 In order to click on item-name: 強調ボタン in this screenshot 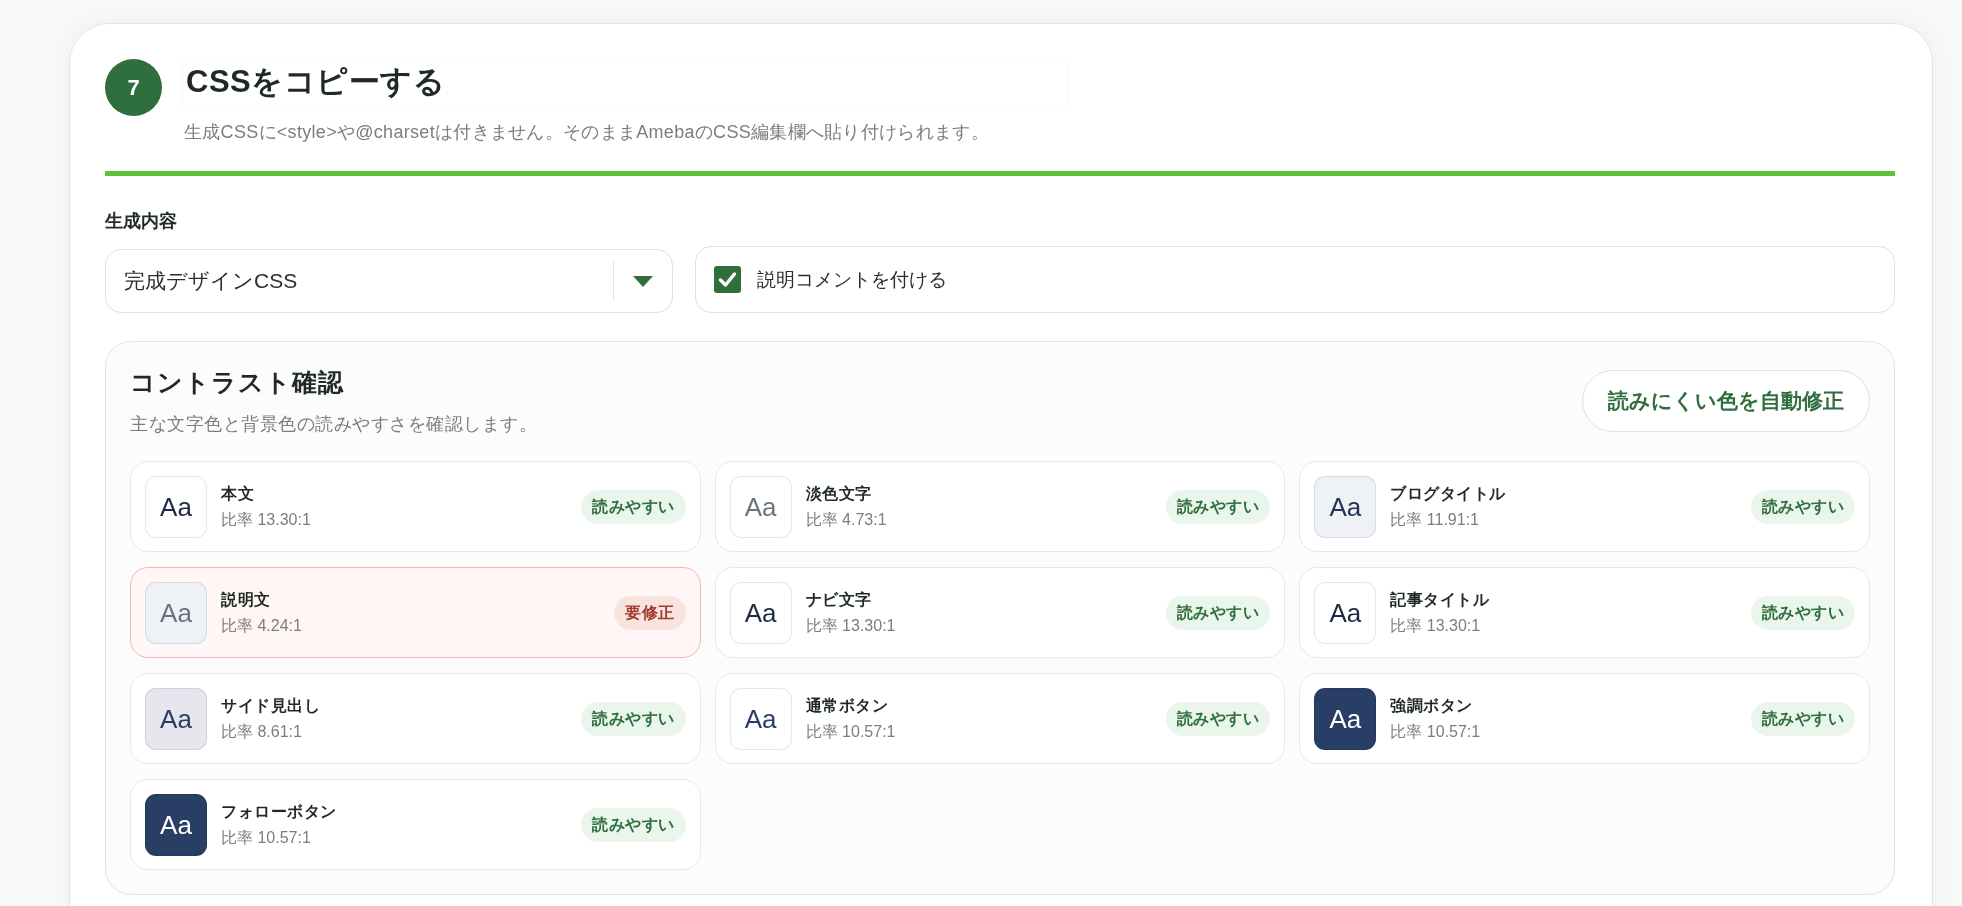, I will do `click(1432, 706)`.